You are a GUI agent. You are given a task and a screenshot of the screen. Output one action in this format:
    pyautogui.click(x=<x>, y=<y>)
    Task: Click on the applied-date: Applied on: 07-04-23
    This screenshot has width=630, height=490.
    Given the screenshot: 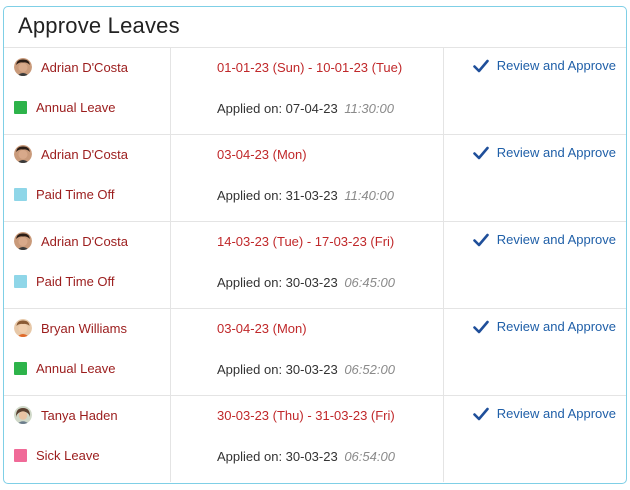 What is the action you would take?
    pyautogui.click(x=277, y=108)
    